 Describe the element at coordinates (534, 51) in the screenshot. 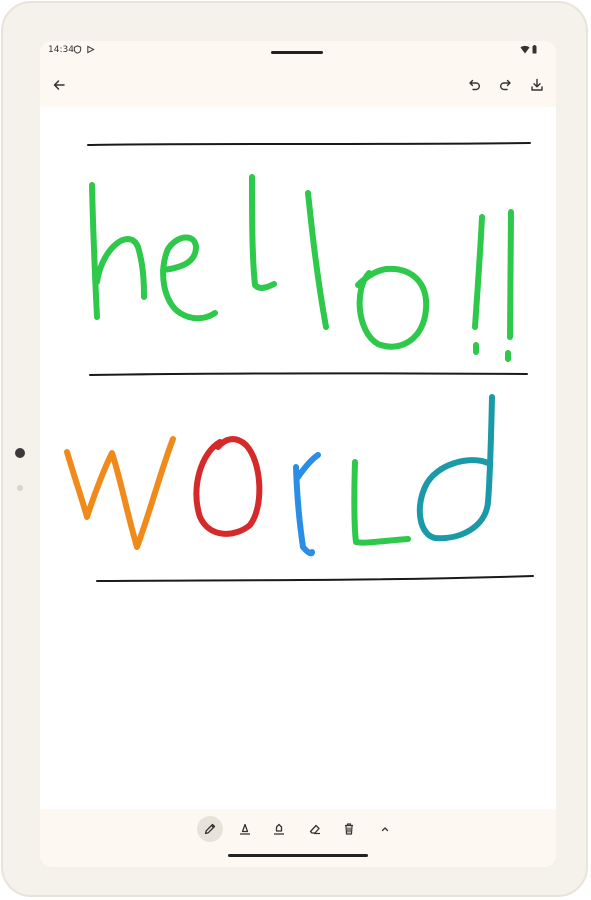

I see `battery-icon` at that location.